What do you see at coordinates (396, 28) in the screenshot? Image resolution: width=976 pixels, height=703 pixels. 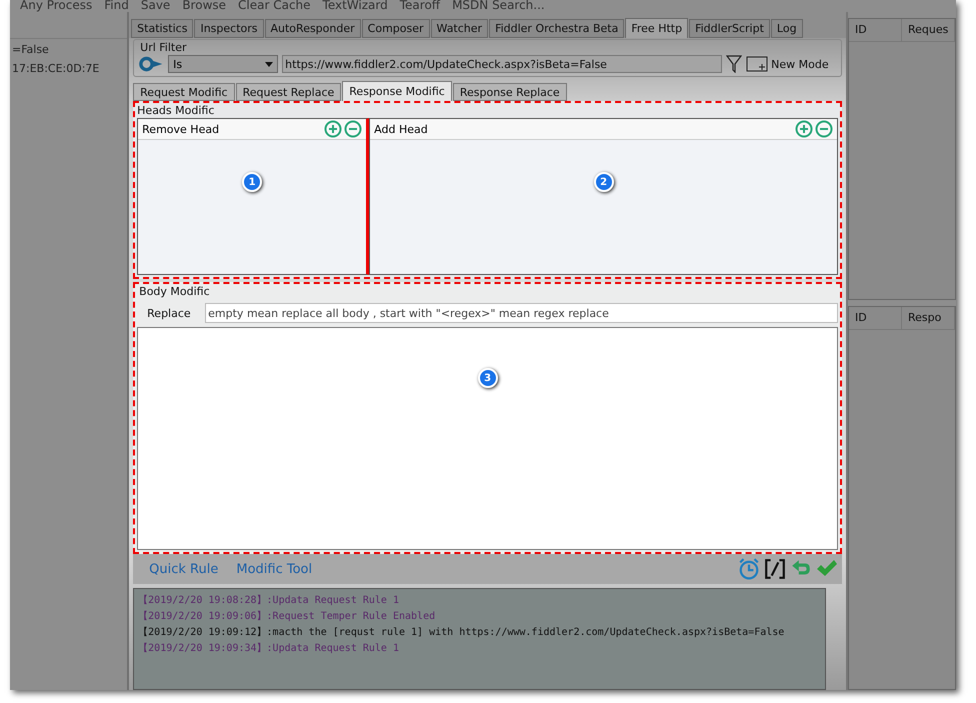 I see `tab: Composer` at bounding box center [396, 28].